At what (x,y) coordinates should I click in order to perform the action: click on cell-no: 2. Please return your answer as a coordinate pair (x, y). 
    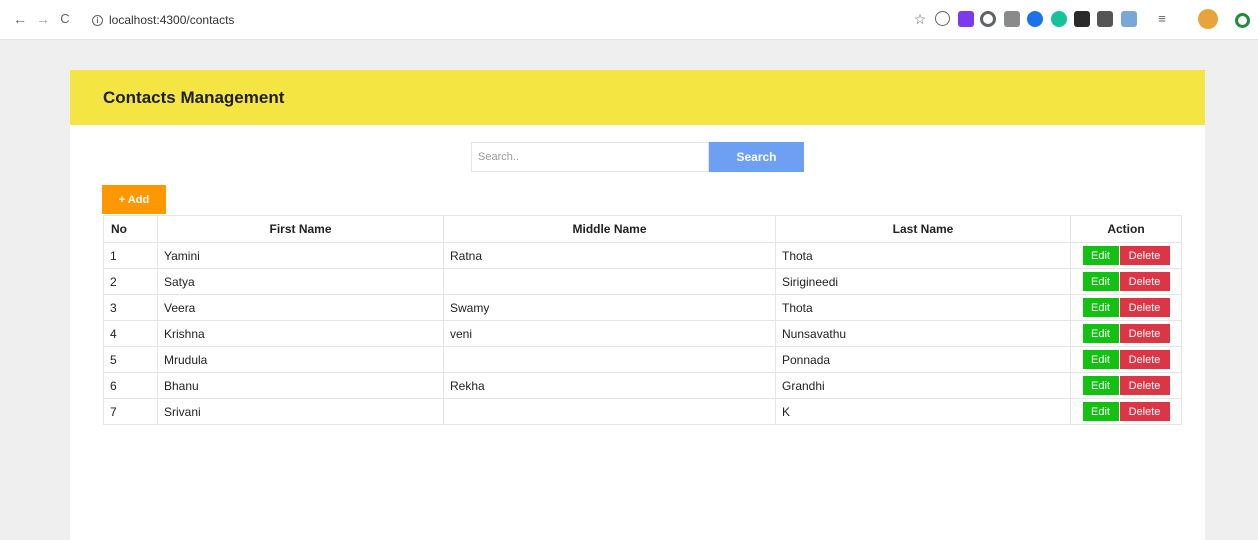
    Looking at the image, I should click on (130, 281).